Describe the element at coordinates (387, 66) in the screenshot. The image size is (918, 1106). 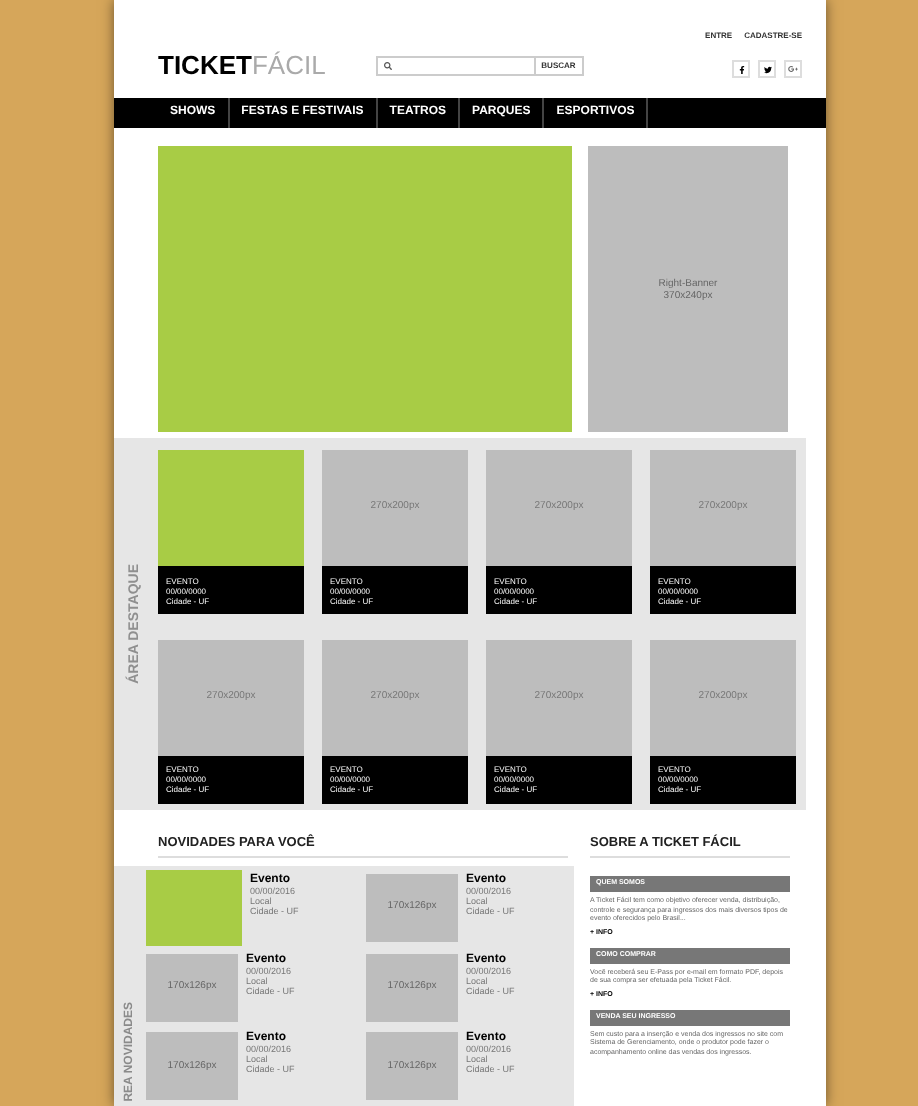
I see `search-icon` at that location.